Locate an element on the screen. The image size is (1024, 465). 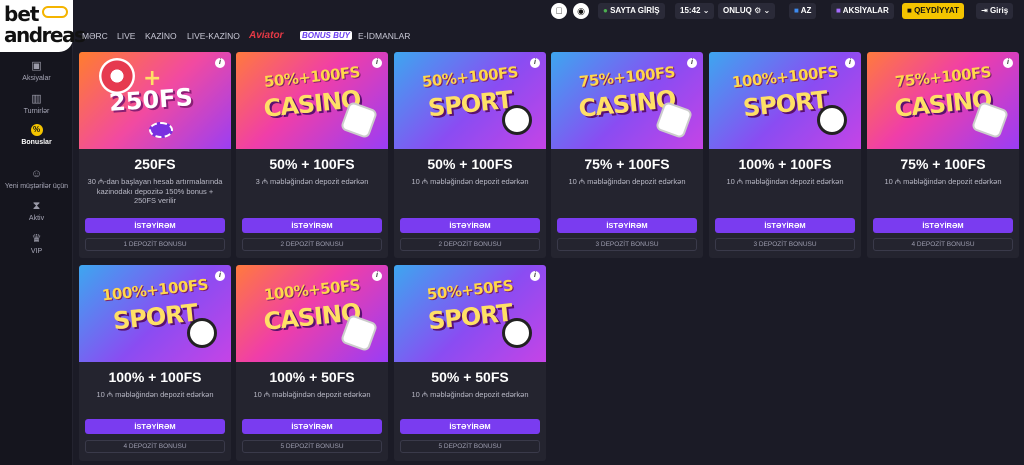
nav-item-live-casino: LIVE-KAZİNO is located at coordinates (213, 36).